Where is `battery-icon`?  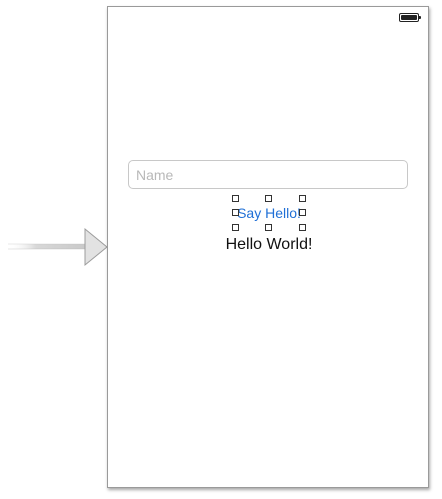 battery-icon is located at coordinates (410, 17).